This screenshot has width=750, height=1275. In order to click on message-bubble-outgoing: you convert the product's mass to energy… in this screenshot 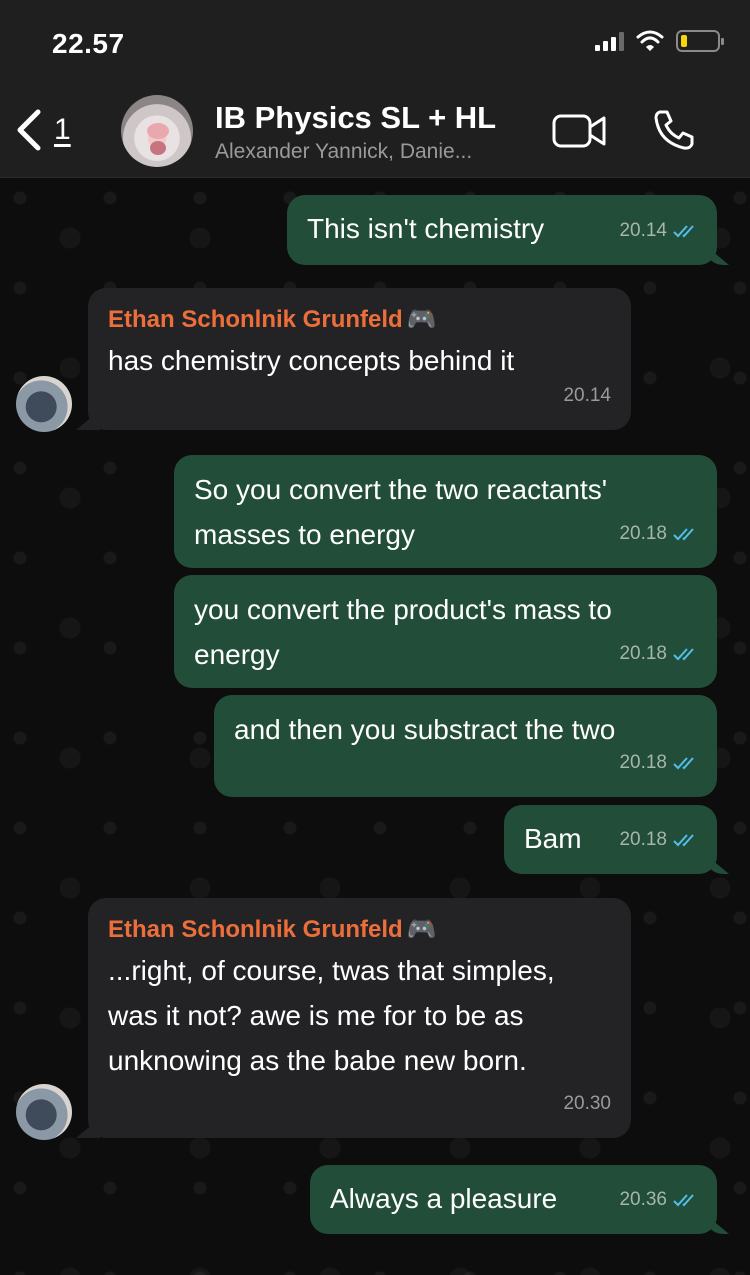, I will do `click(445, 631)`.